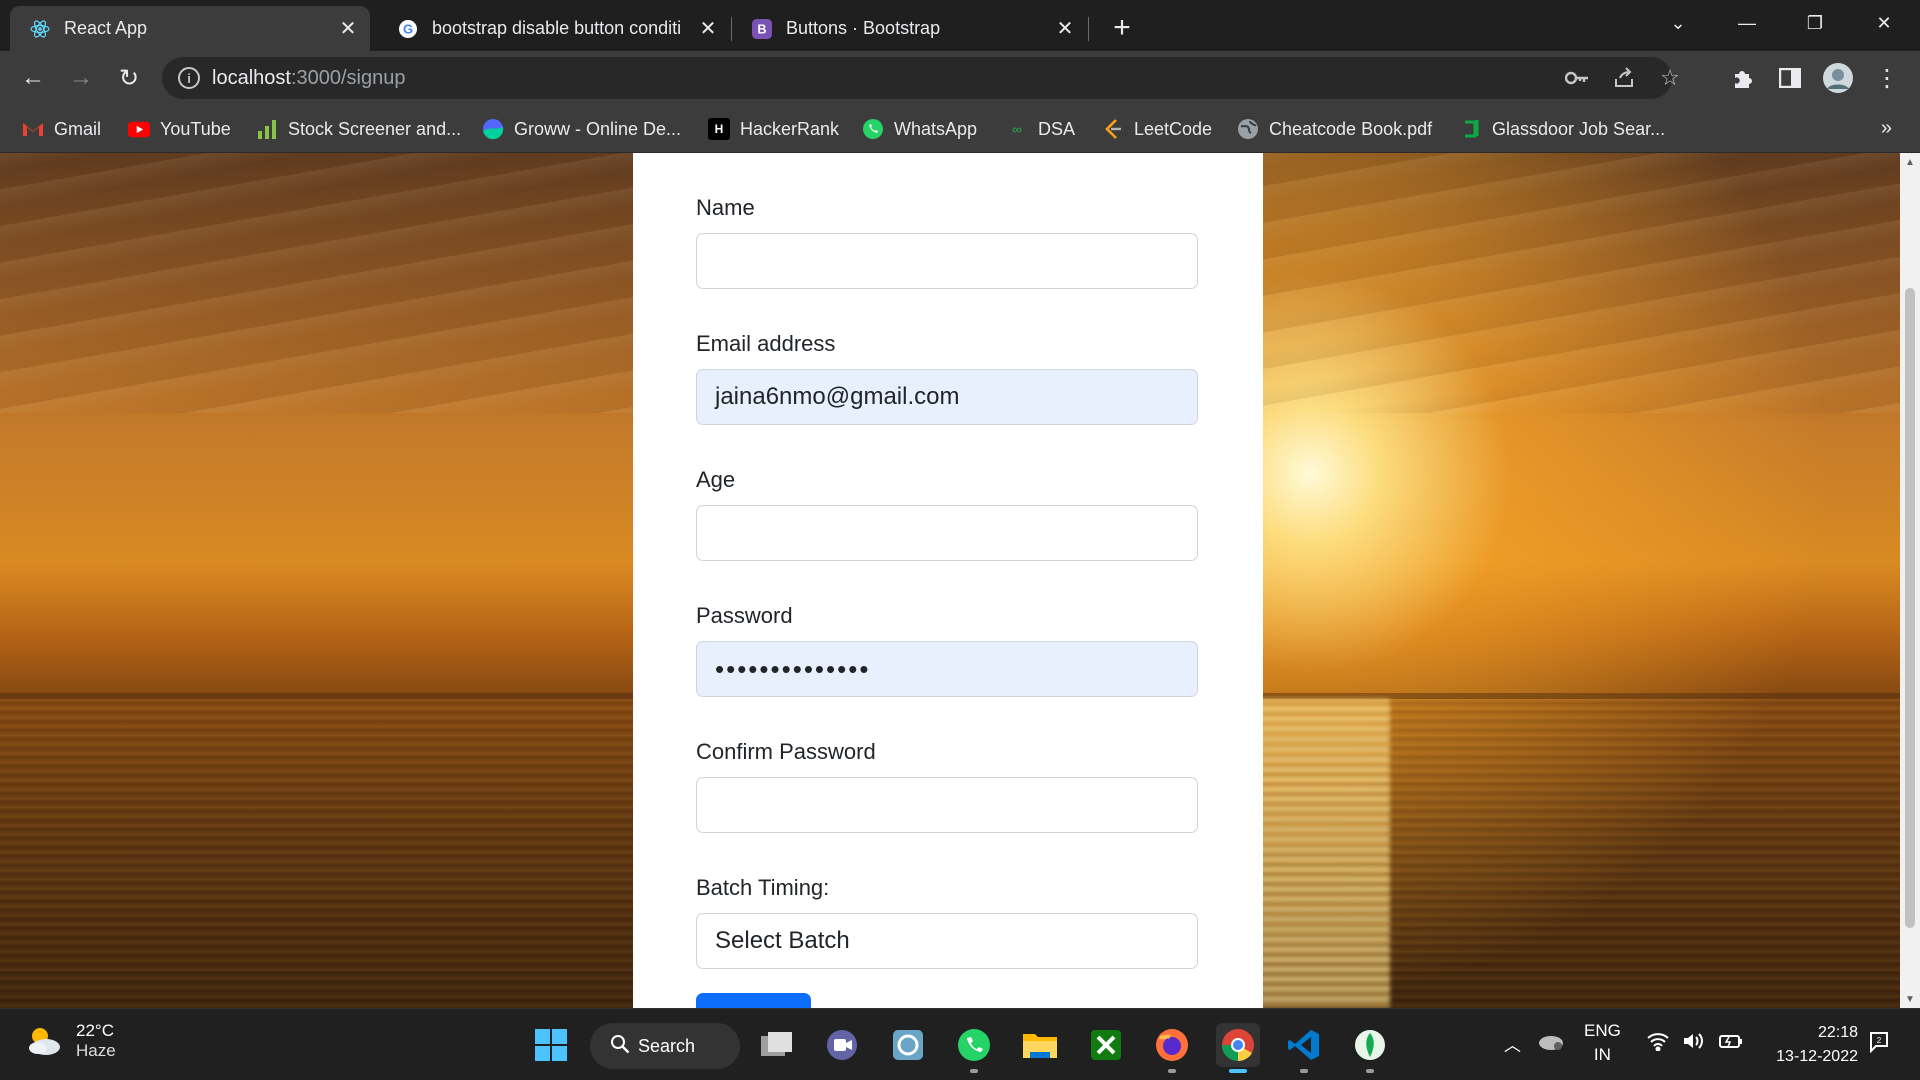 The width and height of the screenshot is (1920, 1080). I want to click on scrollbar-thumb, so click(1910, 608).